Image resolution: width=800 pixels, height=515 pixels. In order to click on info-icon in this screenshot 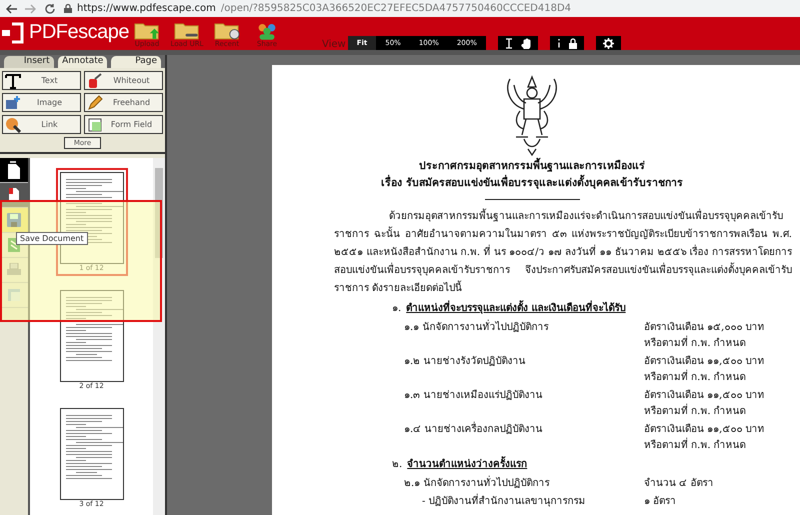, I will do `click(558, 43)`.